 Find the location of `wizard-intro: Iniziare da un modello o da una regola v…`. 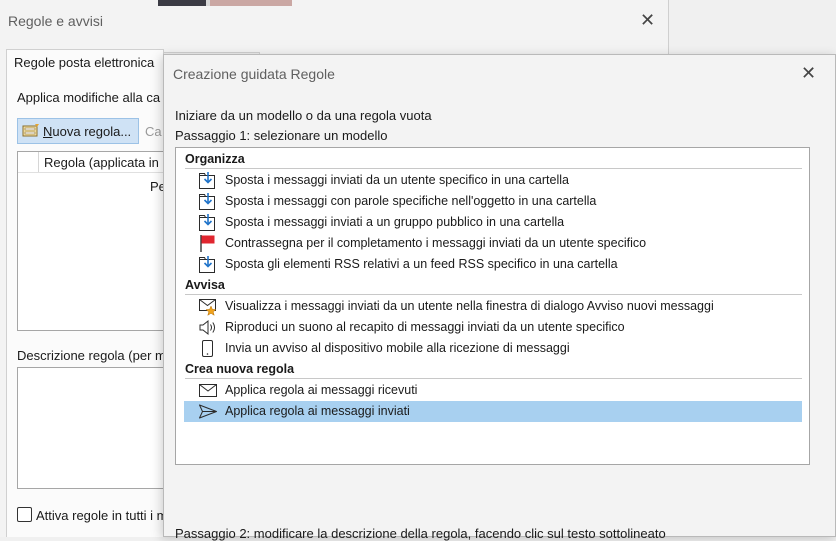

wizard-intro: Iniziare da un modello o da una regola v… is located at coordinates (303, 115).